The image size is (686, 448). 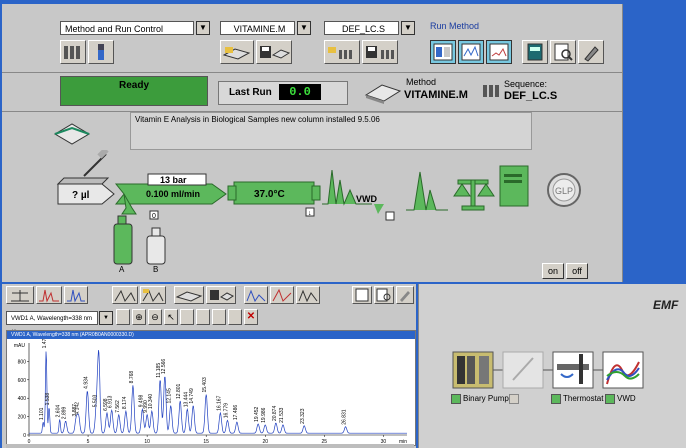 What do you see at coordinates (362, 295) in the screenshot?
I see `report-layout-icon` at bounding box center [362, 295].